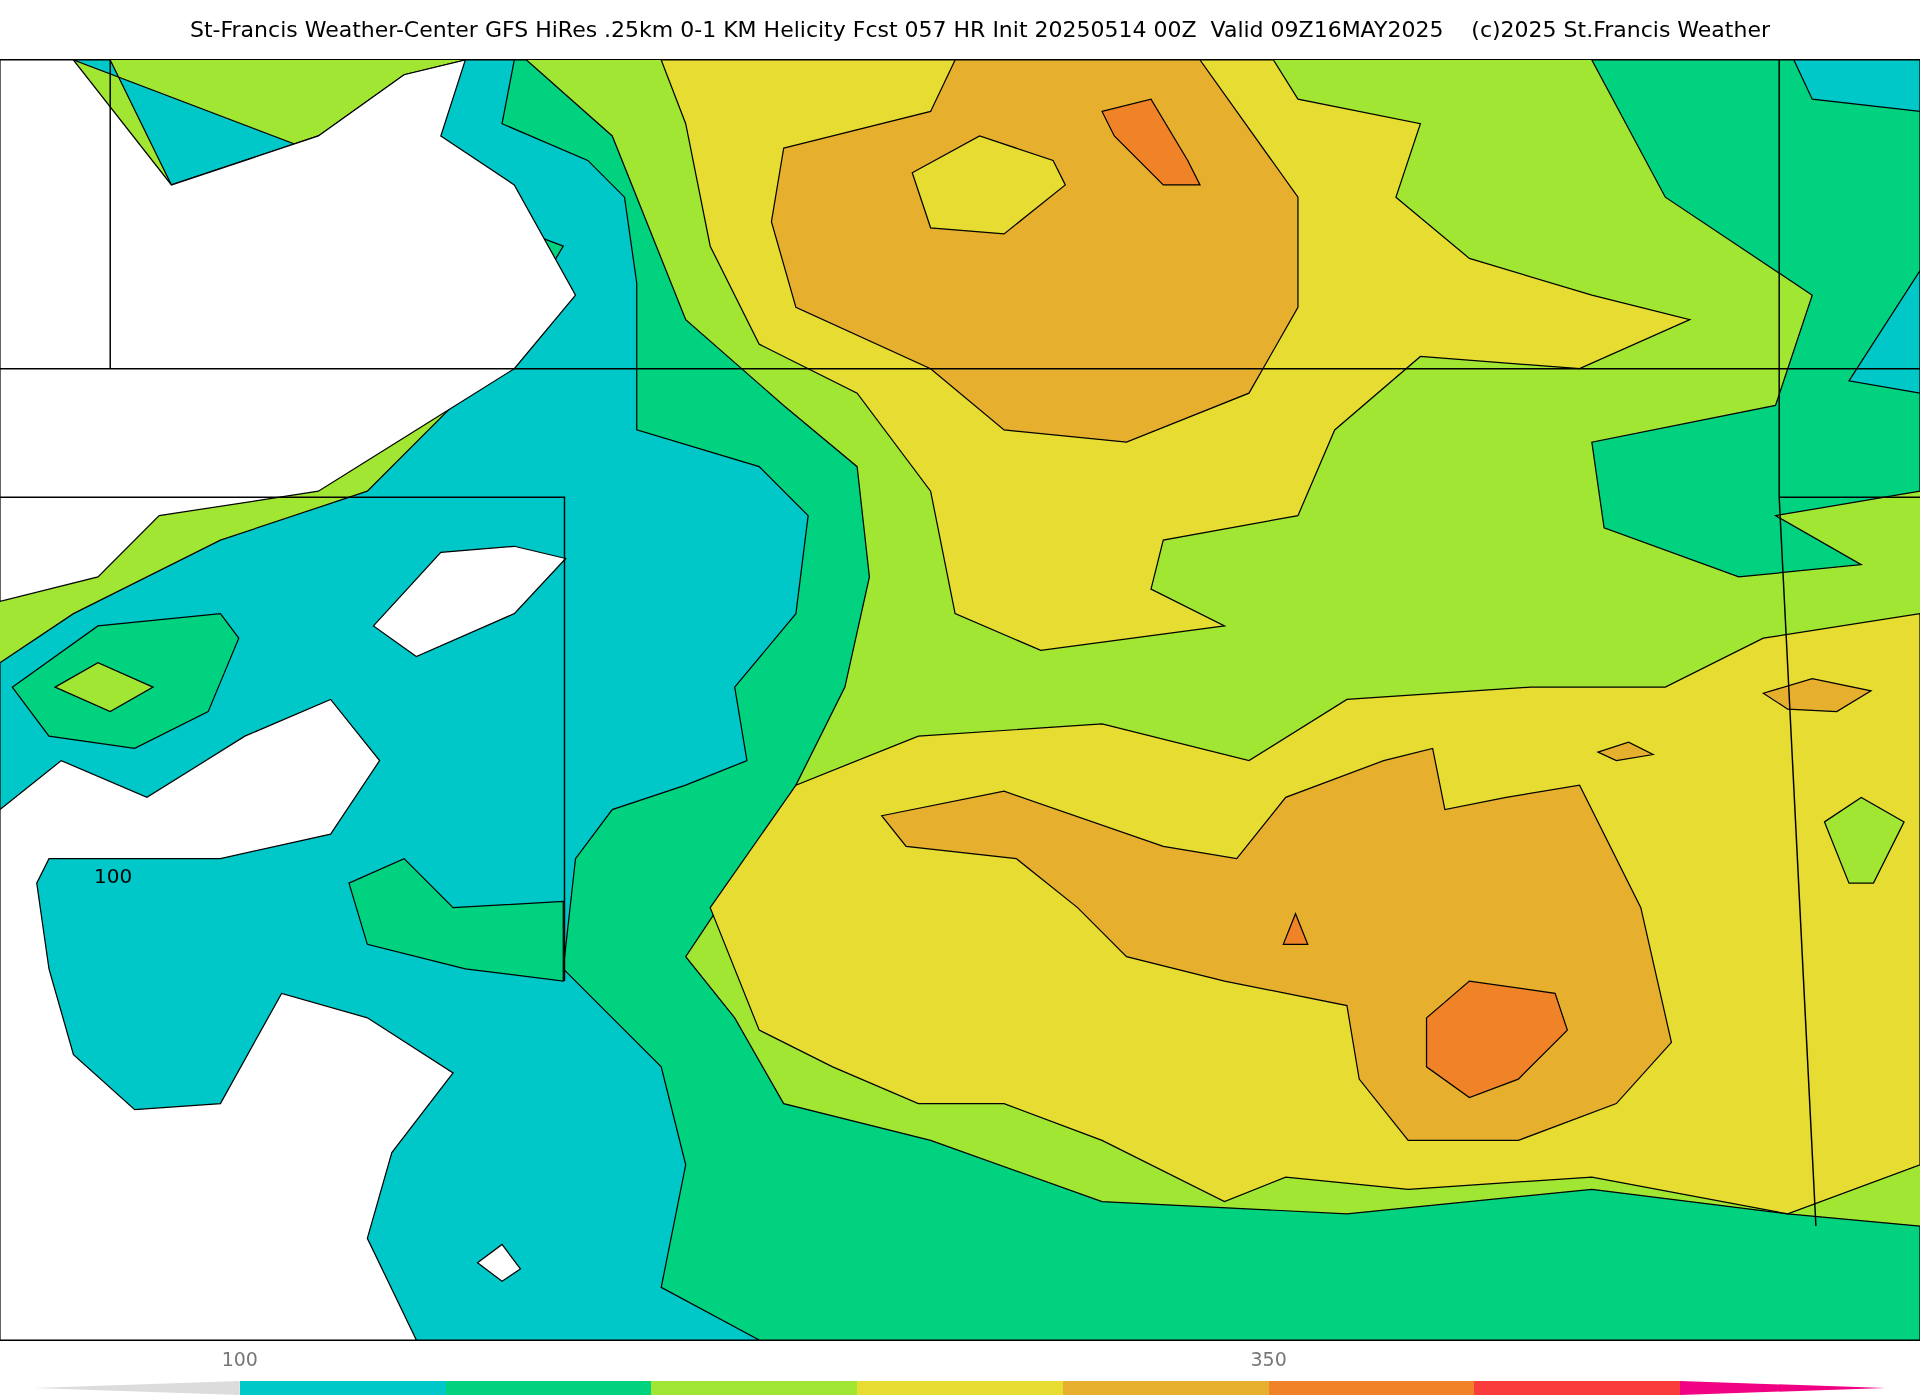  Describe the element at coordinates (239, 1359) in the screenshot. I see `colorbar-tick-label: 100` at that location.